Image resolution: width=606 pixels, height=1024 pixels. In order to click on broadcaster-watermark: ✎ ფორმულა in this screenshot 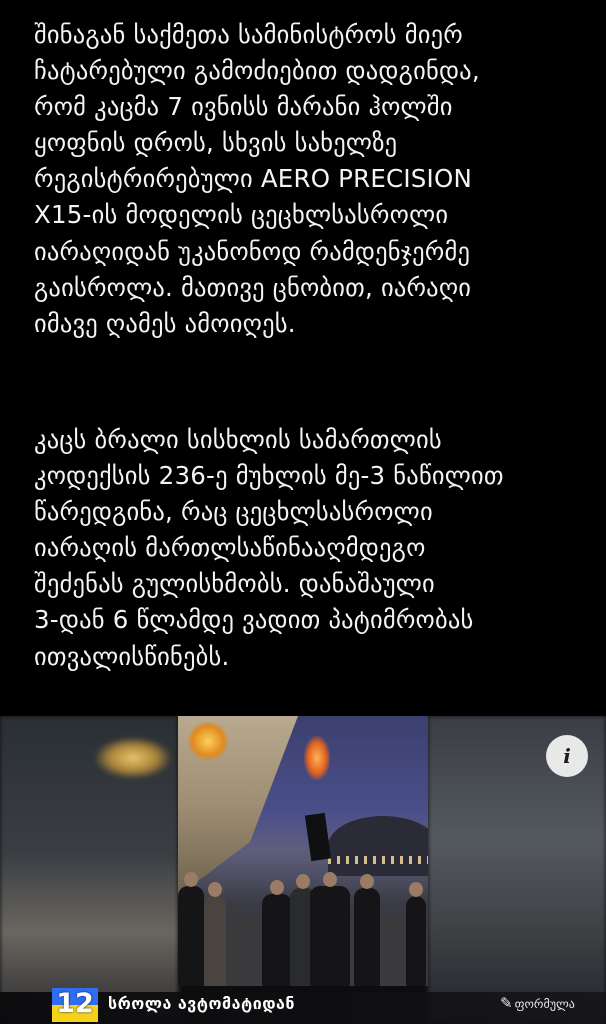, I will do `click(537, 1003)`.